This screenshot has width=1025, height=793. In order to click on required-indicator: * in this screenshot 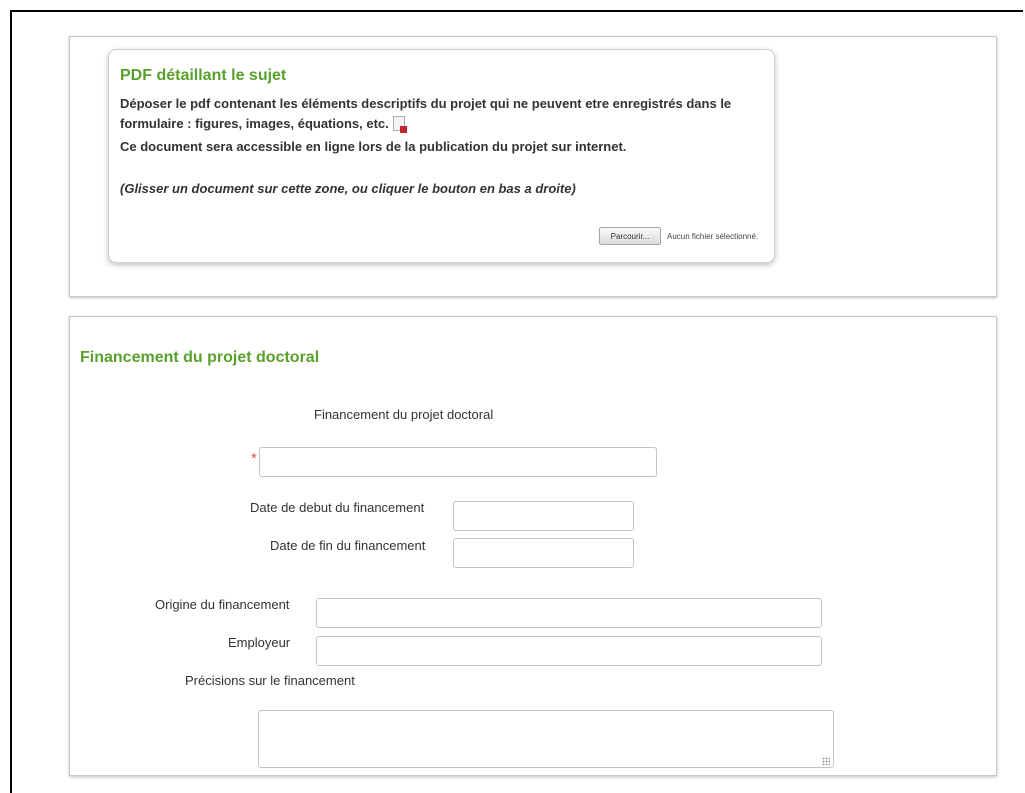, I will do `click(254, 458)`.